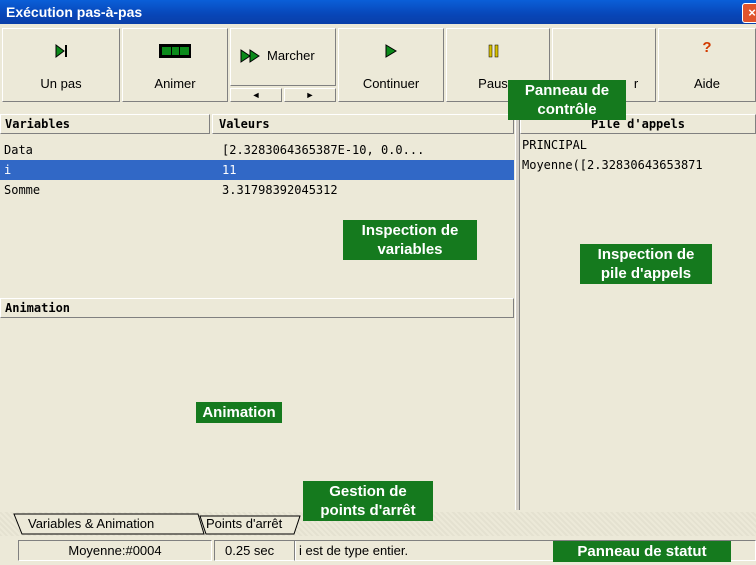  Describe the element at coordinates (61, 83) in the screenshot. I see `step-label: Un pas` at that location.